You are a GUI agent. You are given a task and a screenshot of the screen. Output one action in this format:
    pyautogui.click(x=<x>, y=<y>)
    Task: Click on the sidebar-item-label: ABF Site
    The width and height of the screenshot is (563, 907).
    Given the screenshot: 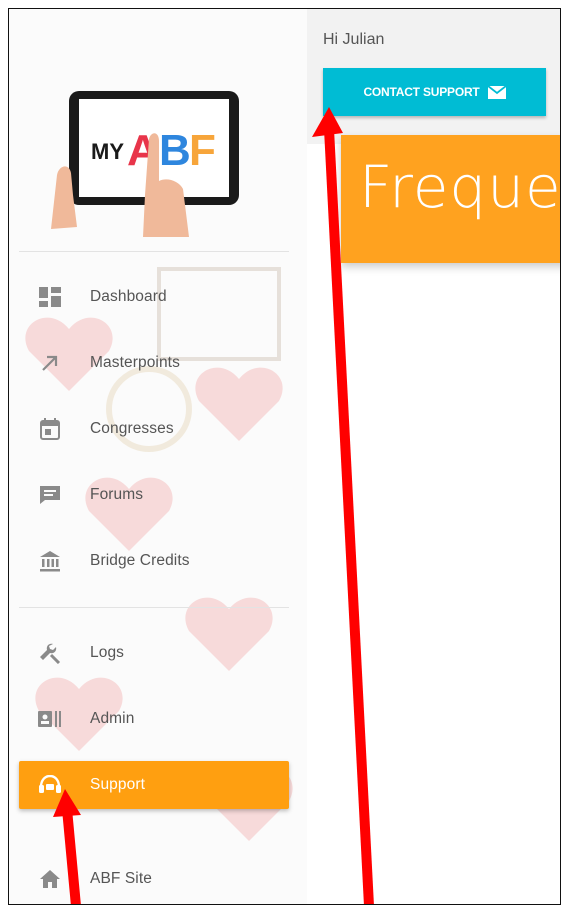 What is the action you would take?
    pyautogui.click(x=121, y=878)
    